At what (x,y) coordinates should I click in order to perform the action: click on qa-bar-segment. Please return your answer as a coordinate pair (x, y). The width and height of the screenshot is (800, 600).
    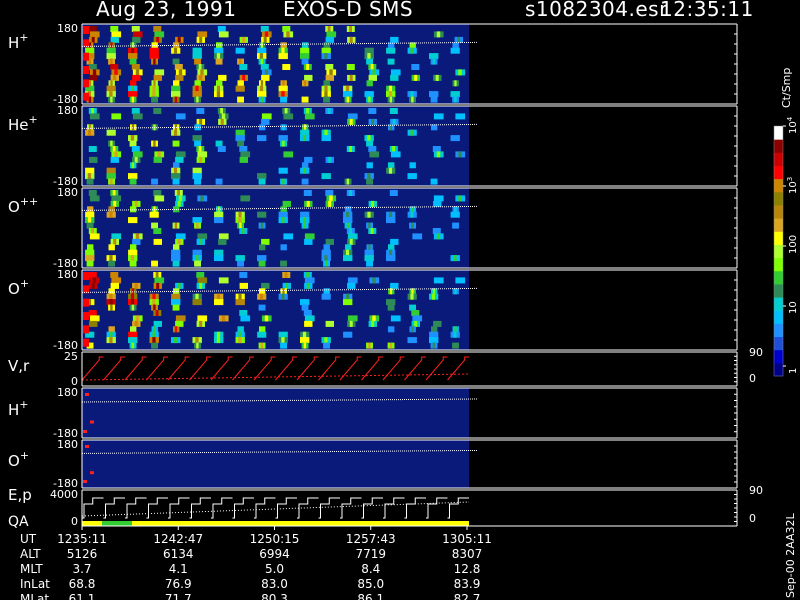
    Looking at the image, I should click on (117, 523).